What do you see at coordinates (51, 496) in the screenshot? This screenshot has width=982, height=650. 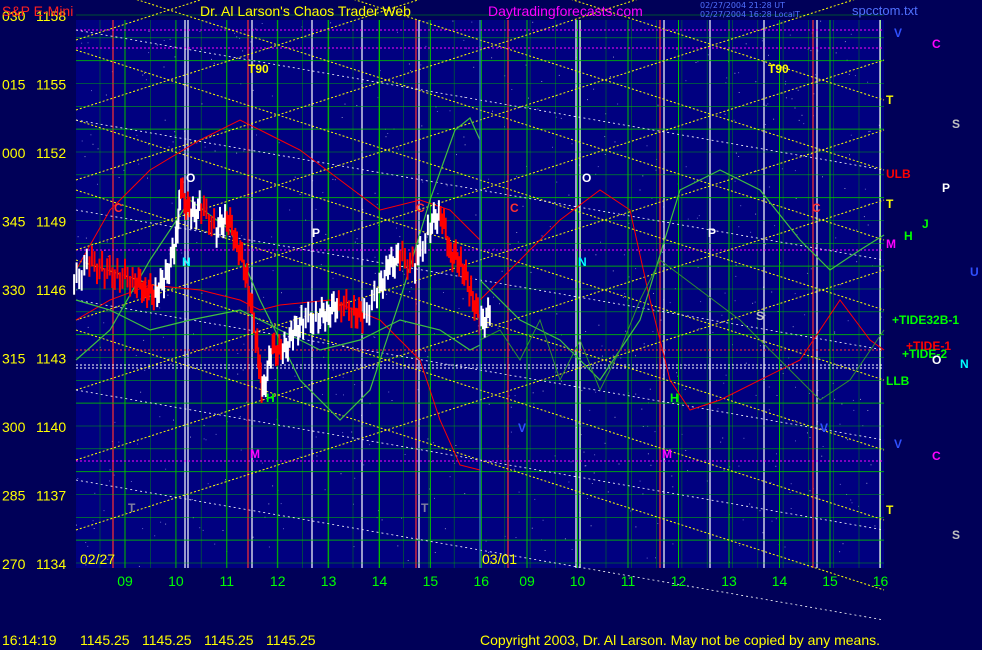 I see `y-tick-price: 1137` at bounding box center [51, 496].